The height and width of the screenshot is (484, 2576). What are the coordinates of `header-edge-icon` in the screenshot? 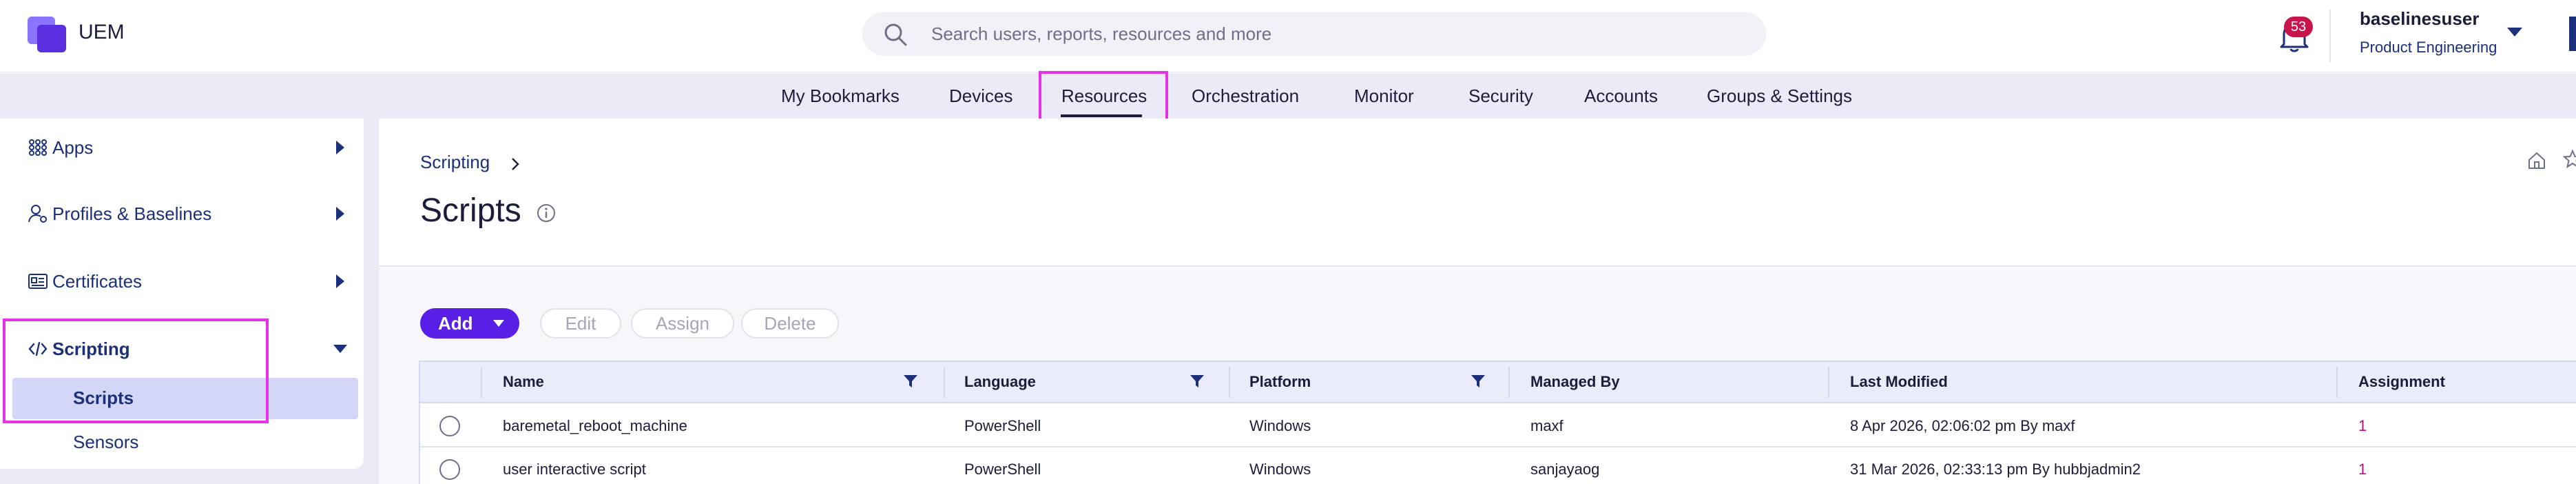 It's located at (2572, 34).